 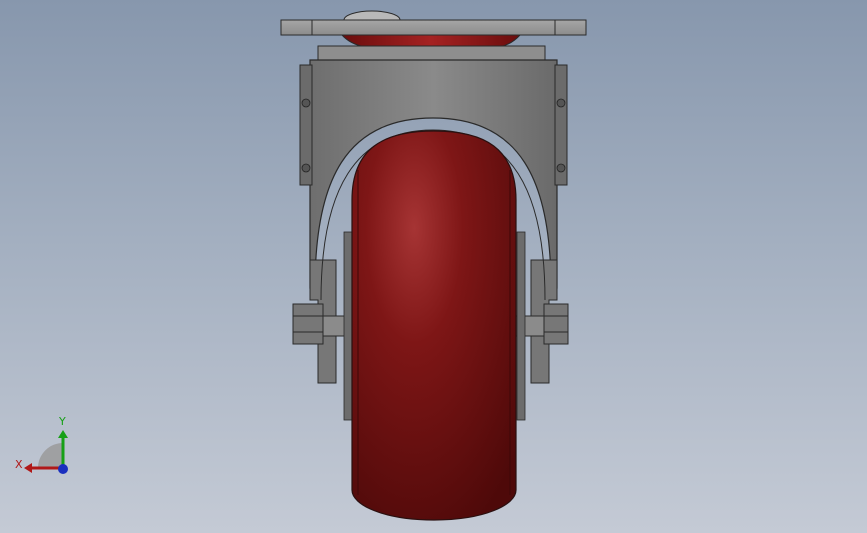 I want to click on fork-cap, so click(x=431, y=53).